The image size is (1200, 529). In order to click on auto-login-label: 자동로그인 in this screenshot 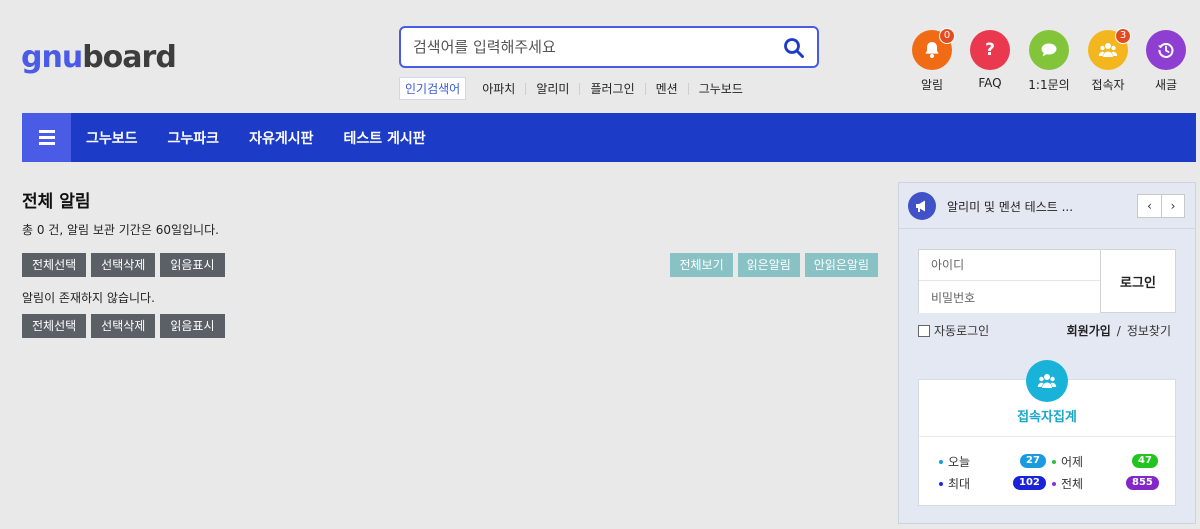, I will do `click(962, 331)`.